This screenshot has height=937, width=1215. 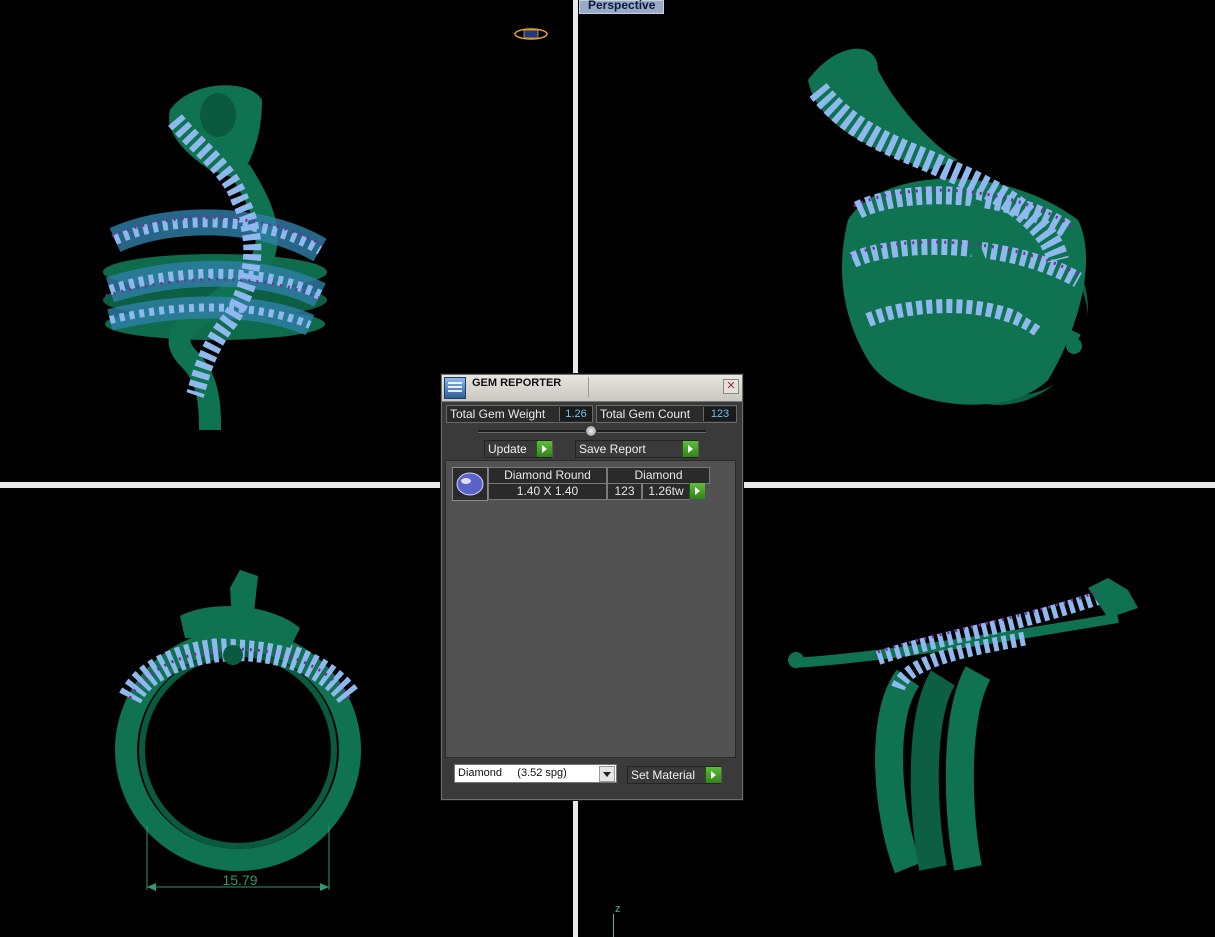 I want to click on material-select: Diamond (3.52 spg), so click(x=535, y=773).